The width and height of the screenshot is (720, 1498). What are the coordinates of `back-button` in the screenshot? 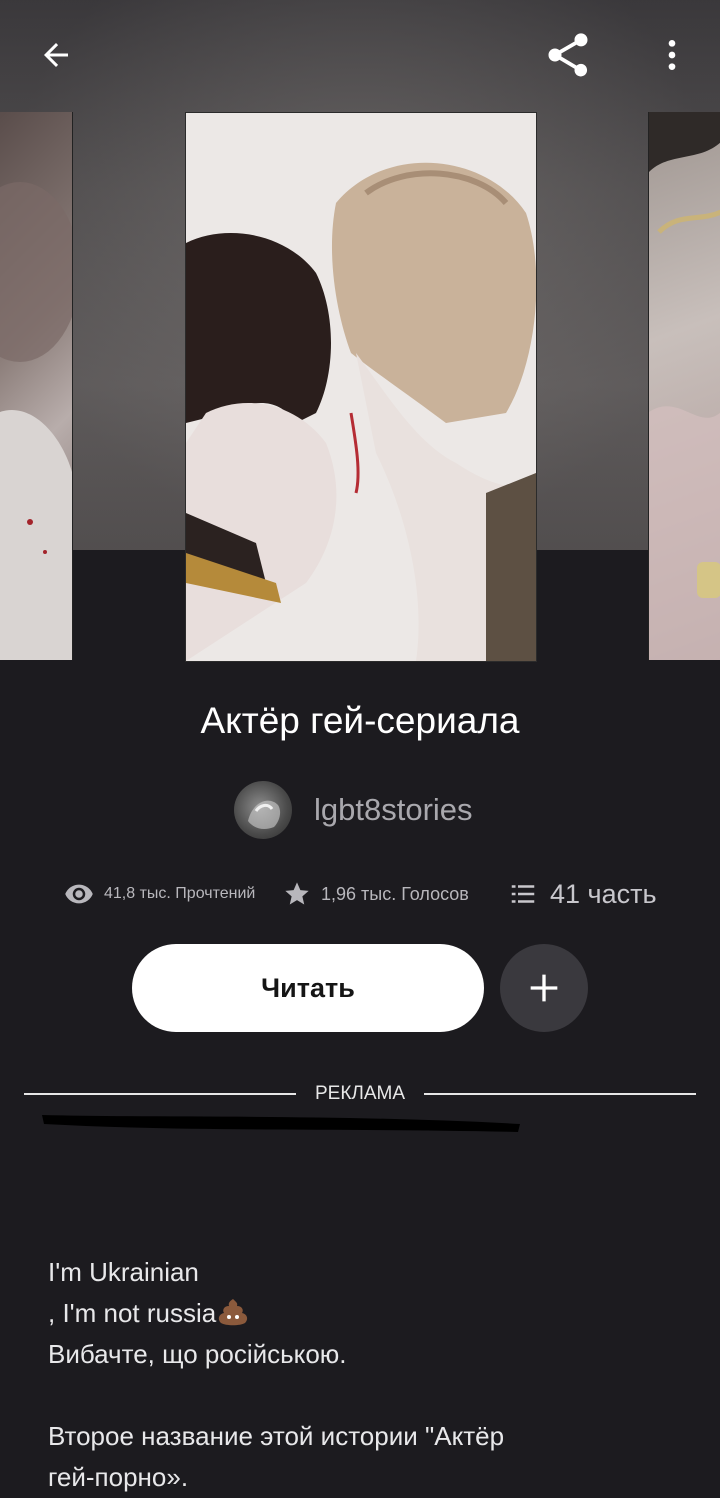 It's located at (56, 55).